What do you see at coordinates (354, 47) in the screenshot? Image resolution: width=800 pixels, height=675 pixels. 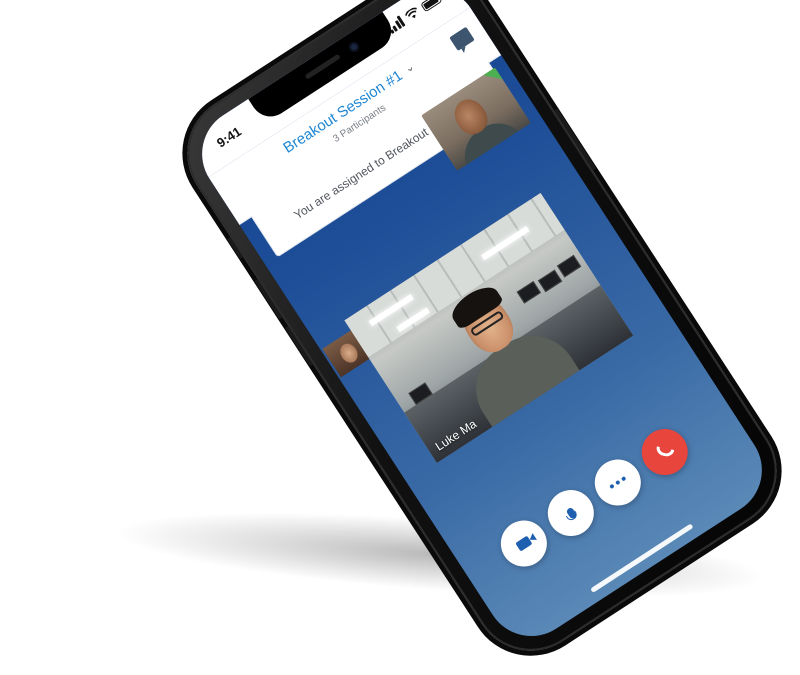 I see `front-camera` at bounding box center [354, 47].